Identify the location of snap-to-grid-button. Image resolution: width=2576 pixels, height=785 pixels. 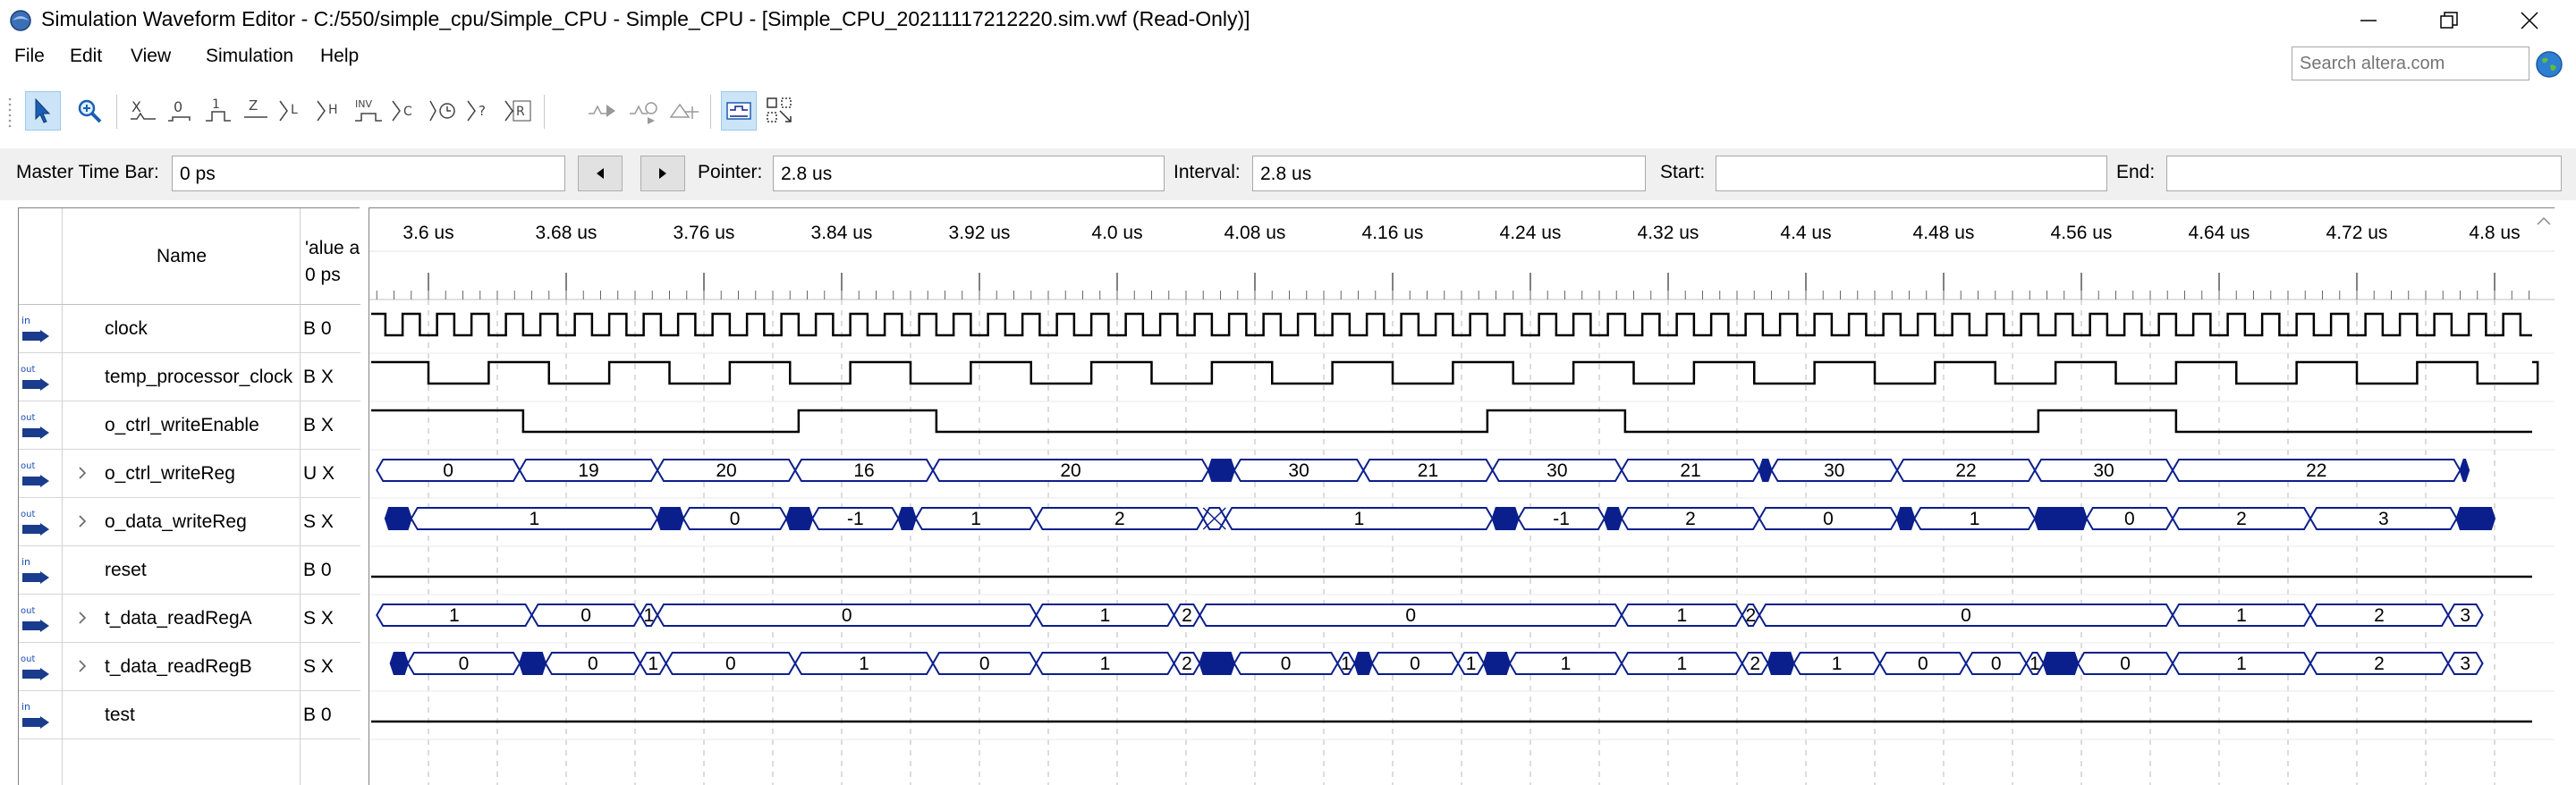
(780, 111).